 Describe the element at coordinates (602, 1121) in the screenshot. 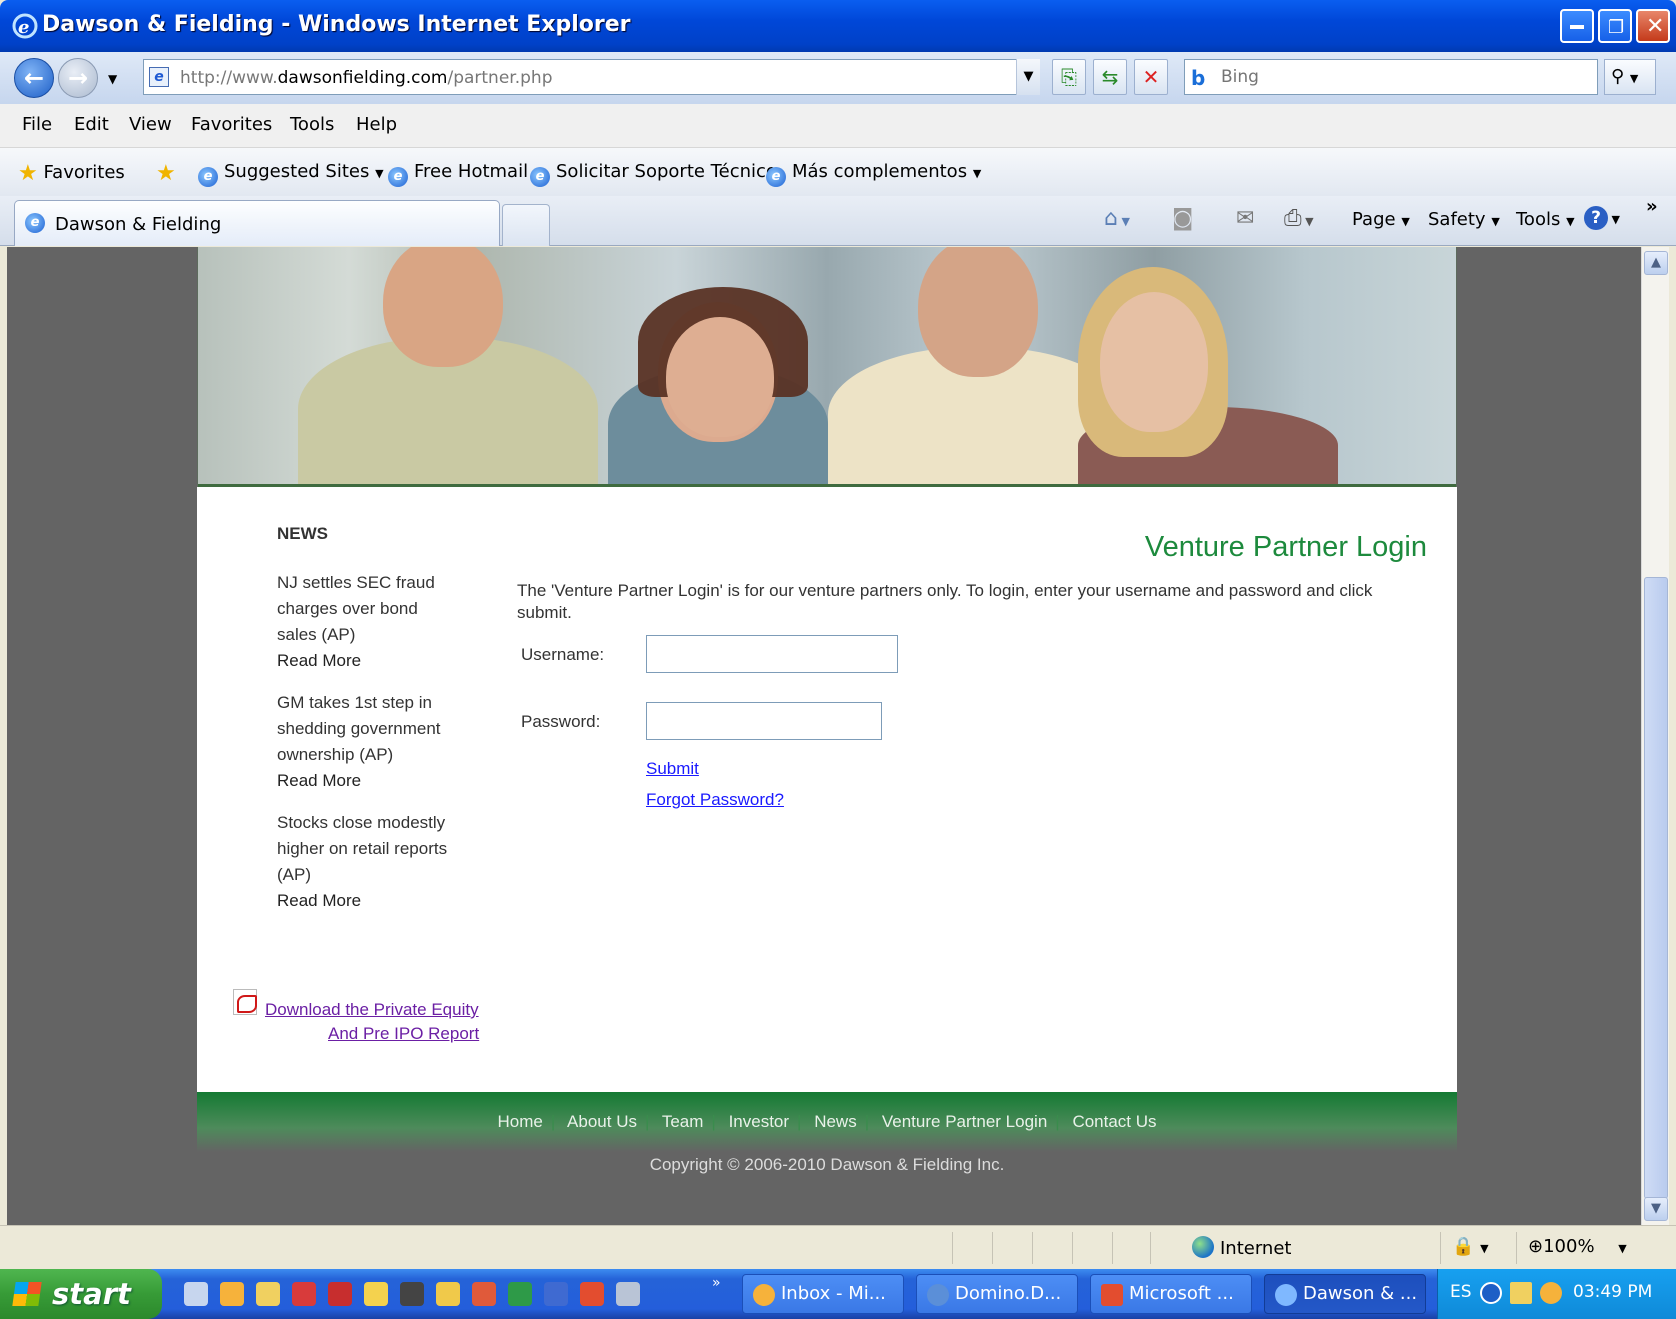

I see `footer-link-about: About Us` at that location.